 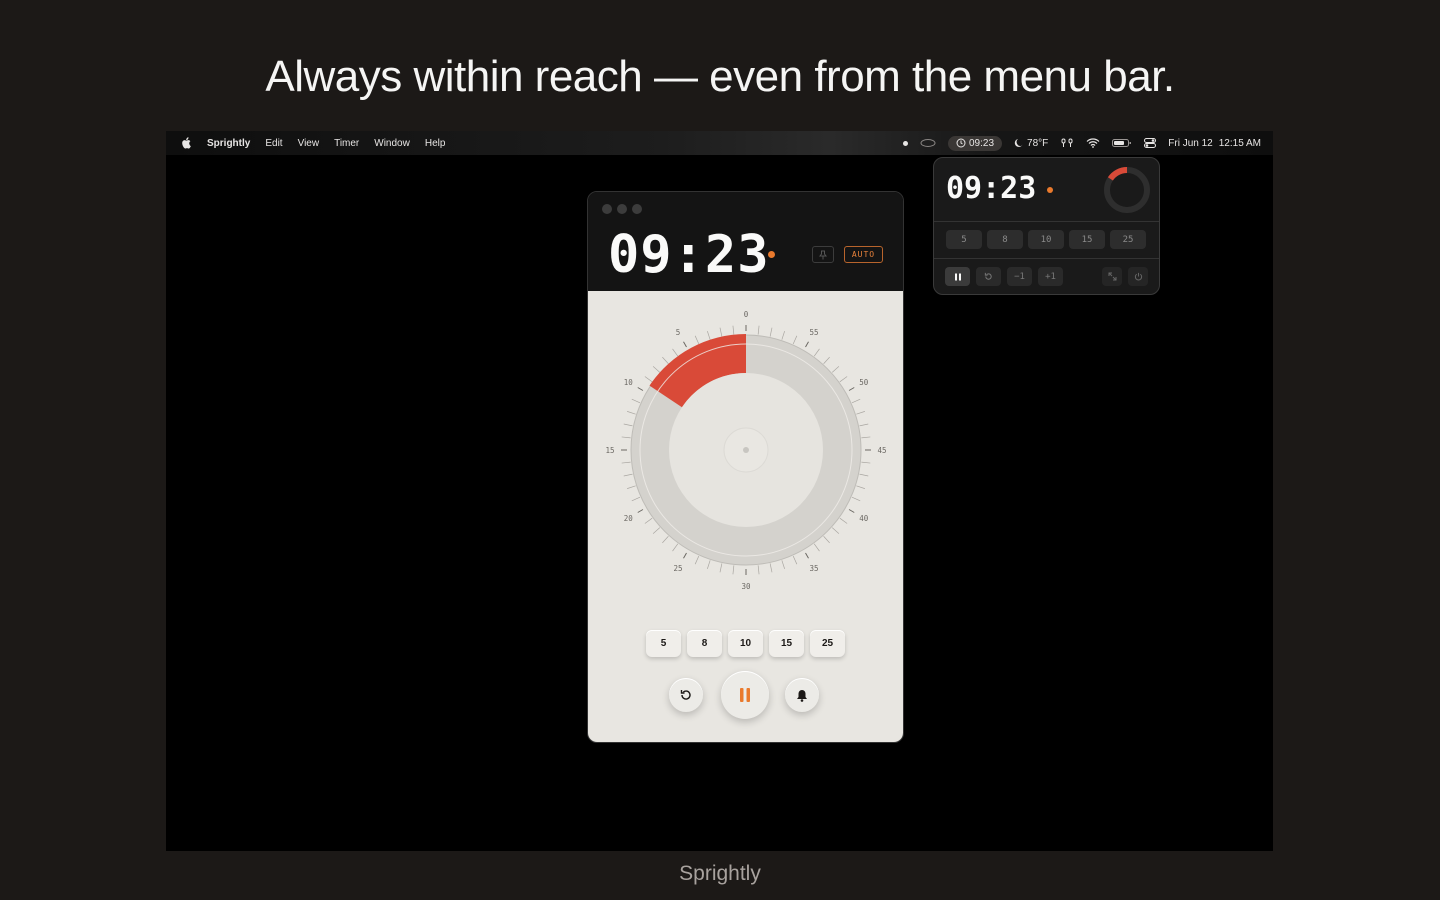 What do you see at coordinates (746, 586) in the screenshot?
I see `dial-label: 30` at bounding box center [746, 586].